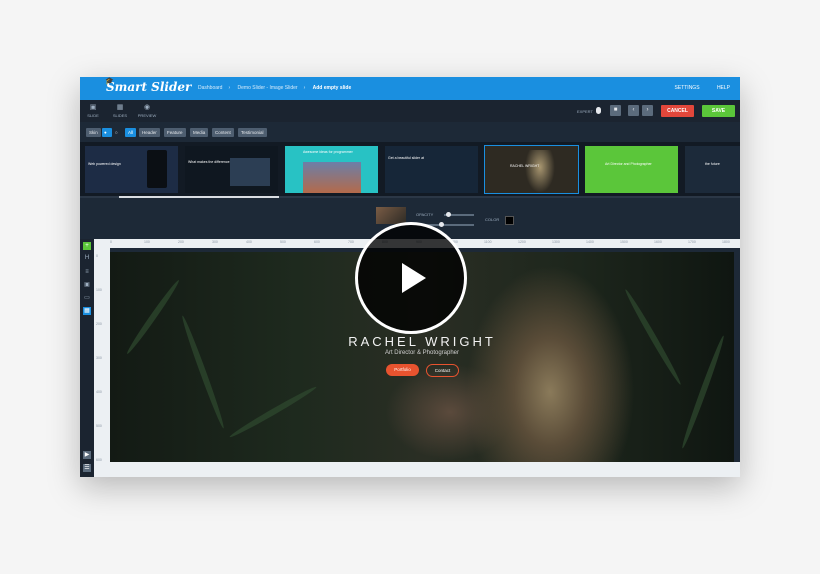  I want to click on structure-icon: ▦, so click(87, 311).